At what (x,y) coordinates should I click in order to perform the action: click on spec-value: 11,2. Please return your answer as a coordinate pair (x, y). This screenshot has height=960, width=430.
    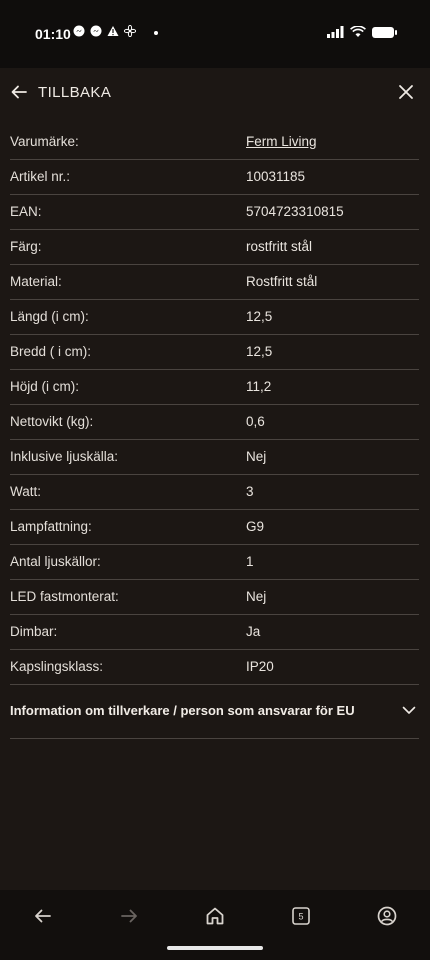
    Looking at the image, I should click on (259, 386).